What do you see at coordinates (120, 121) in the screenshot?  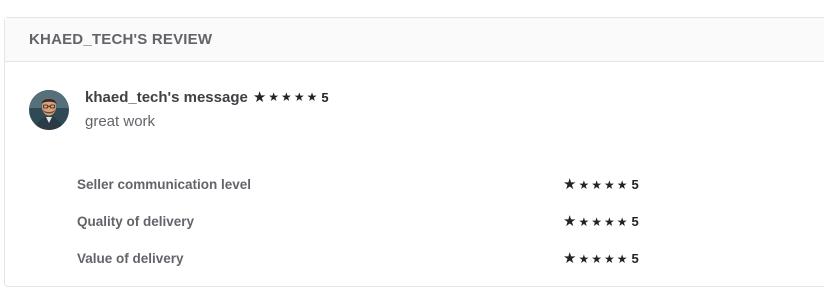 I see `review-message-text: great work` at bounding box center [120, 121].